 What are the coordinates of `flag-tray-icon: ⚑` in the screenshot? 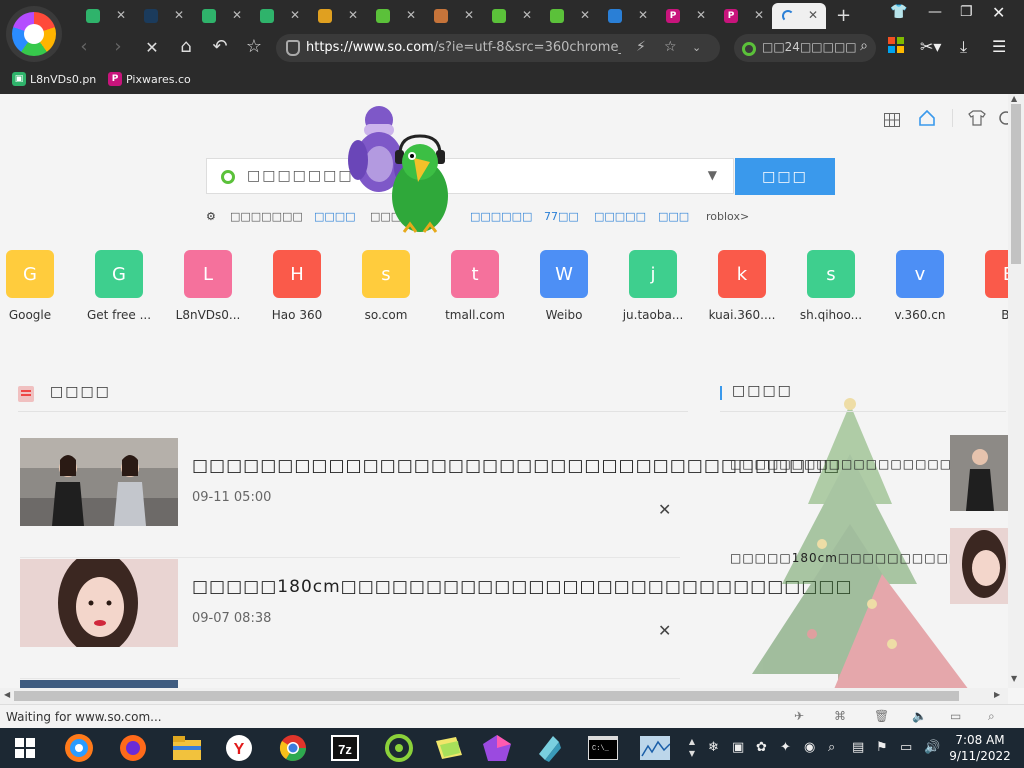 It's located at (882, 747).